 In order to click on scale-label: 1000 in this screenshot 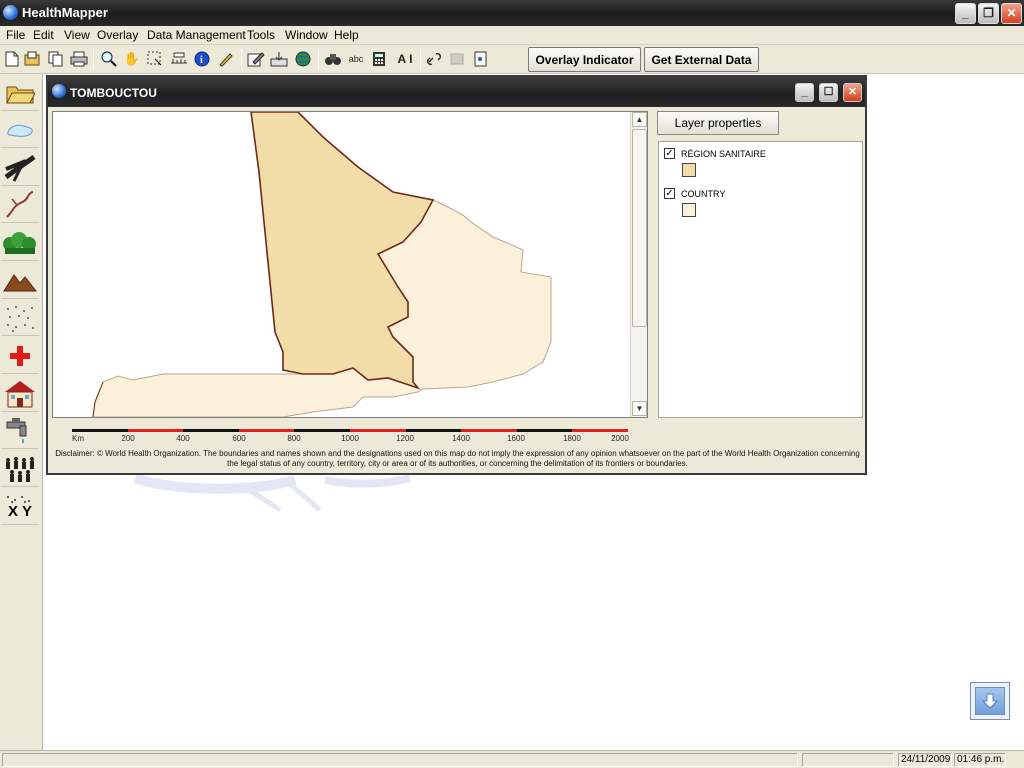, I will do `click(350, 438)`.